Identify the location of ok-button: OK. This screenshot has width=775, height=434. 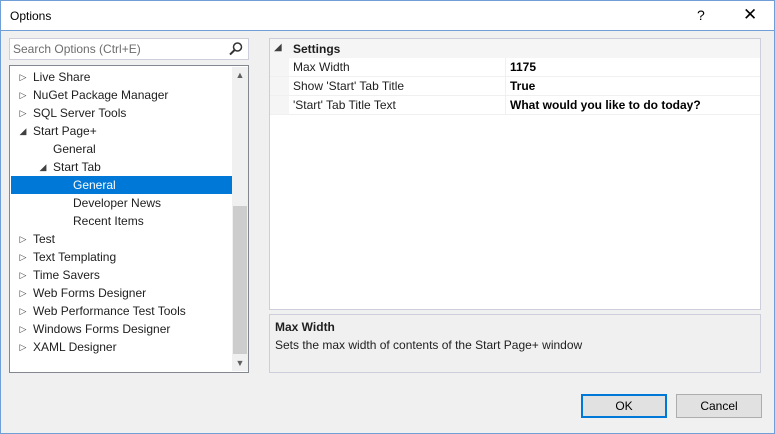
(624, 406).